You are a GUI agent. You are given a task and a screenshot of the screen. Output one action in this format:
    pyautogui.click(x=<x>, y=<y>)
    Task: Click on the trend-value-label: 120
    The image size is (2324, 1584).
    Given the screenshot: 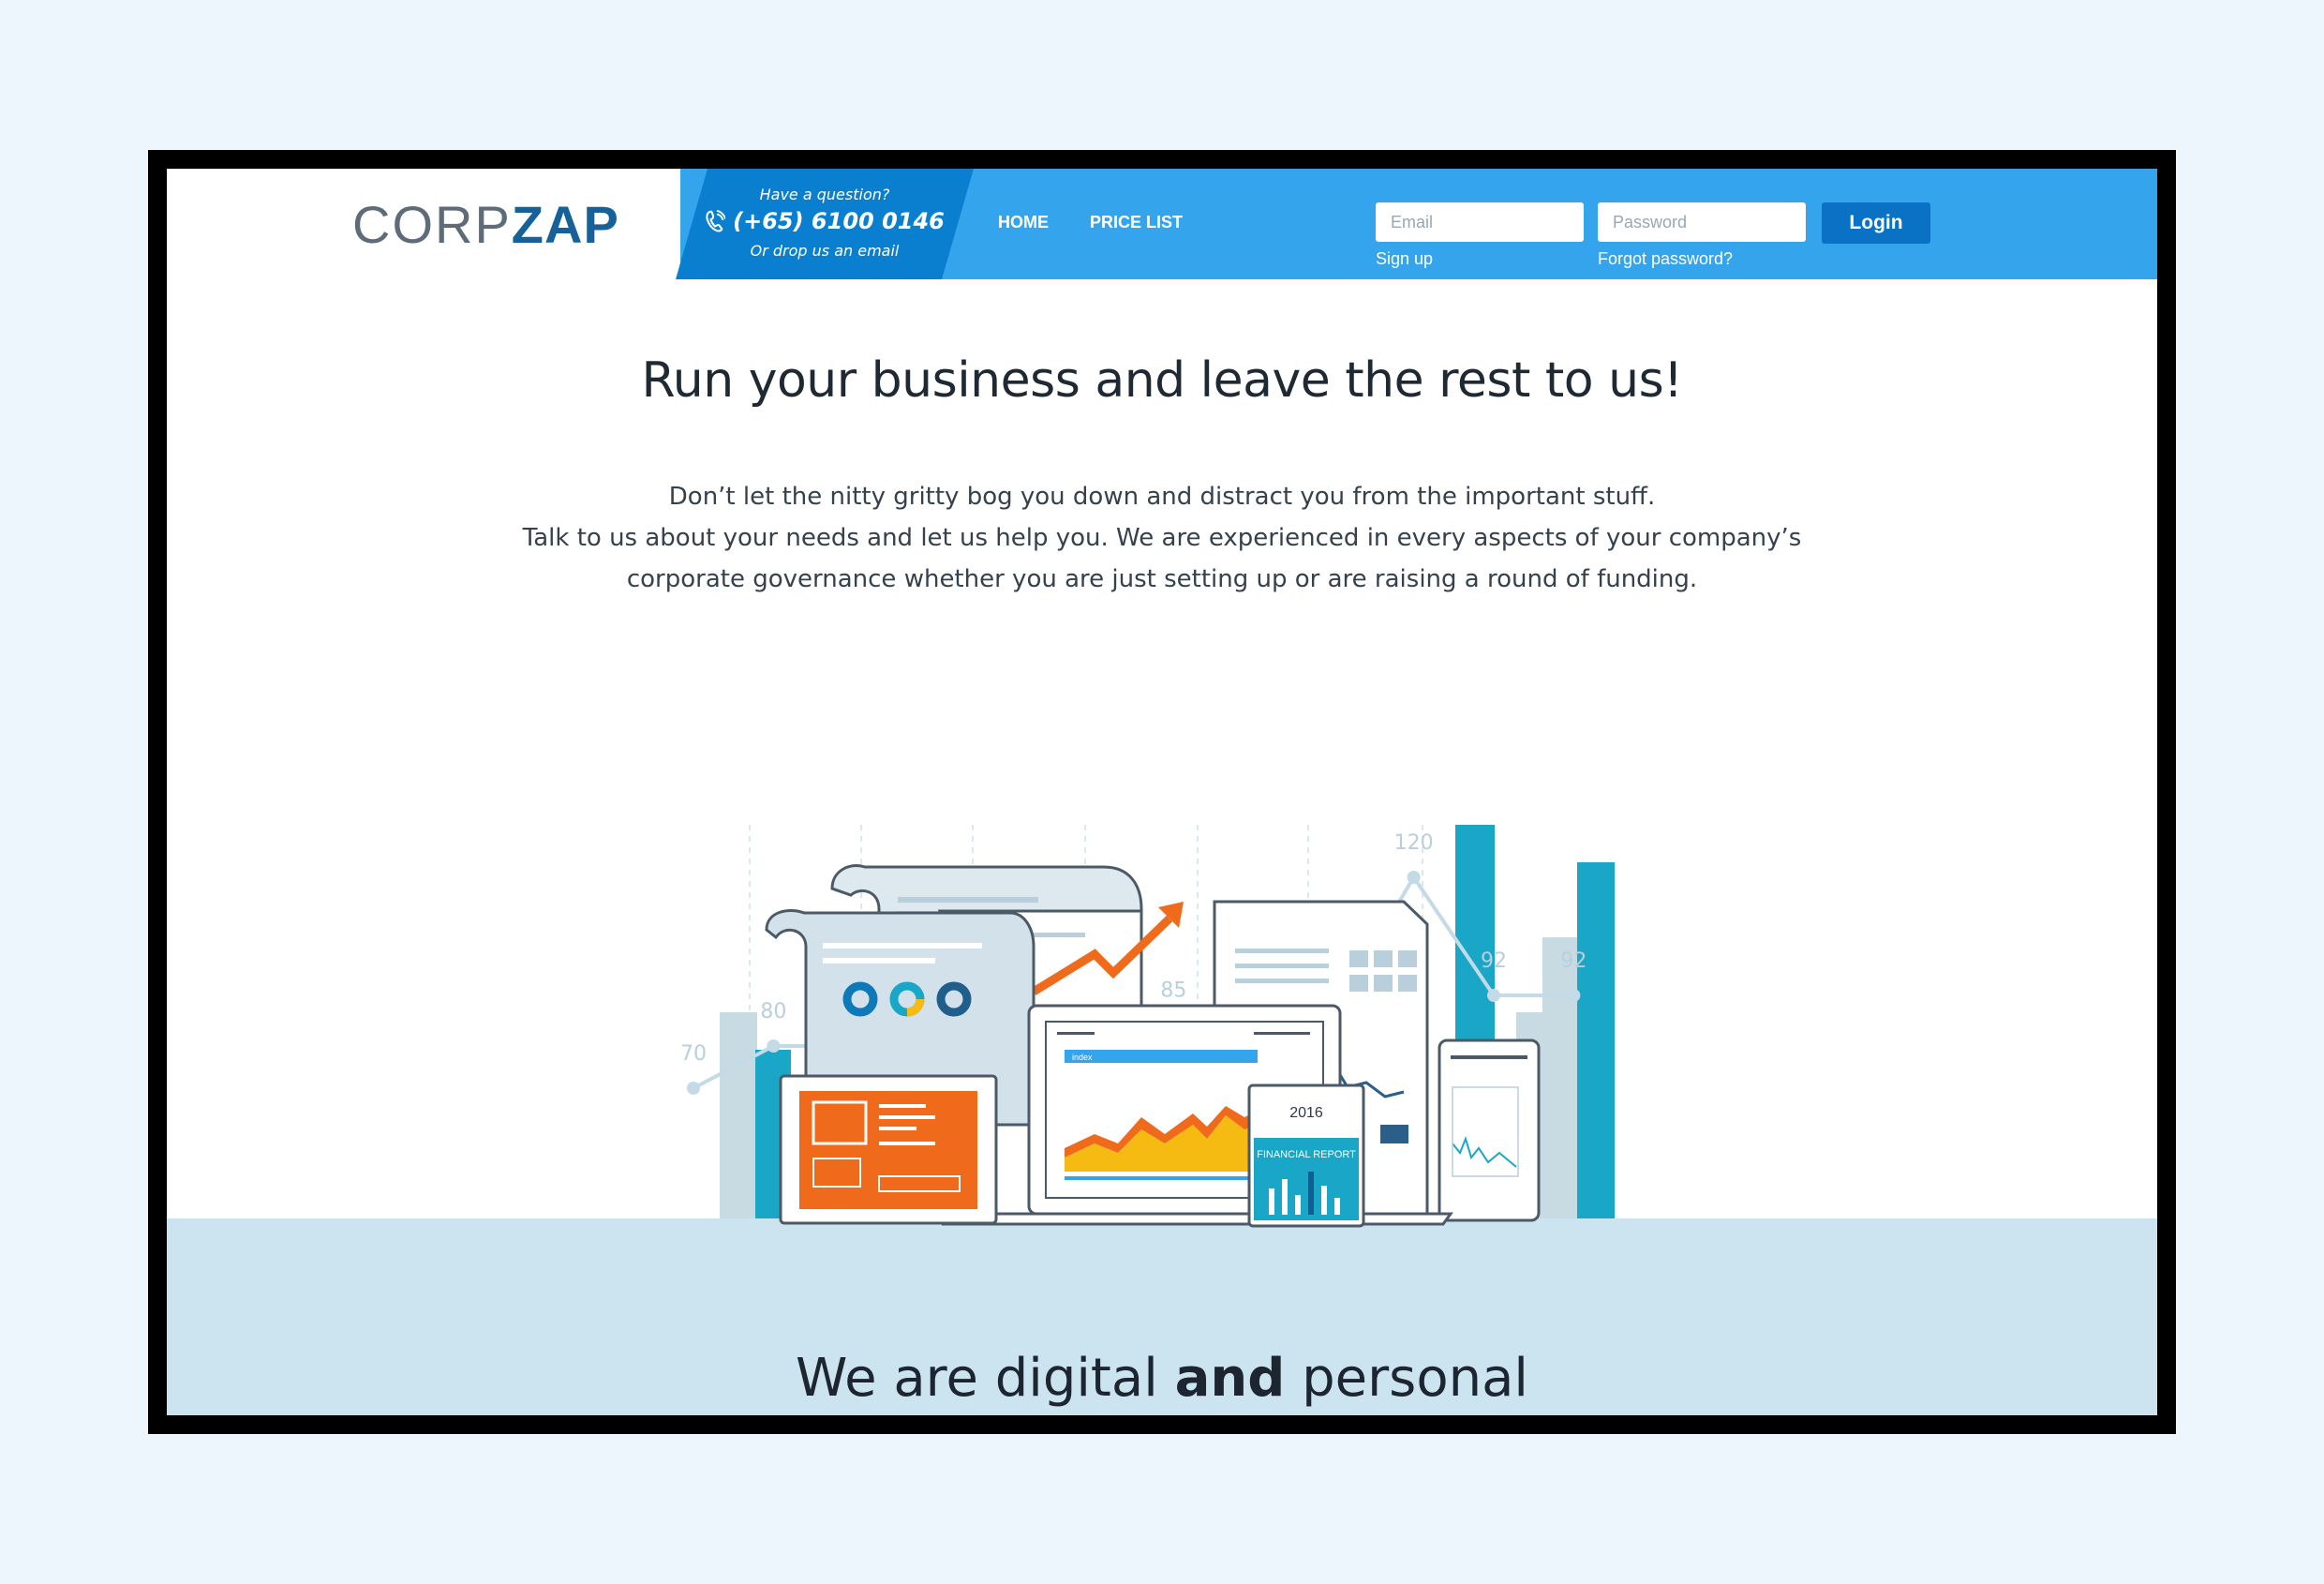 What is the action you would take?
    pyautogui.click(x=1414, y=843)
    